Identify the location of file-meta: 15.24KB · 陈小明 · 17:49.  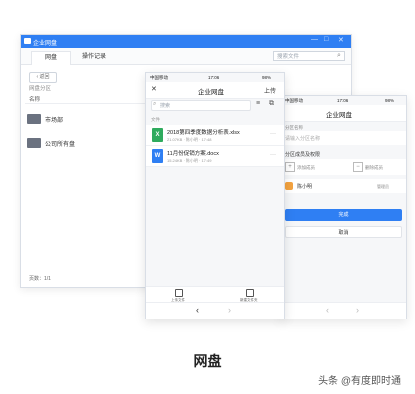
(189, 160).